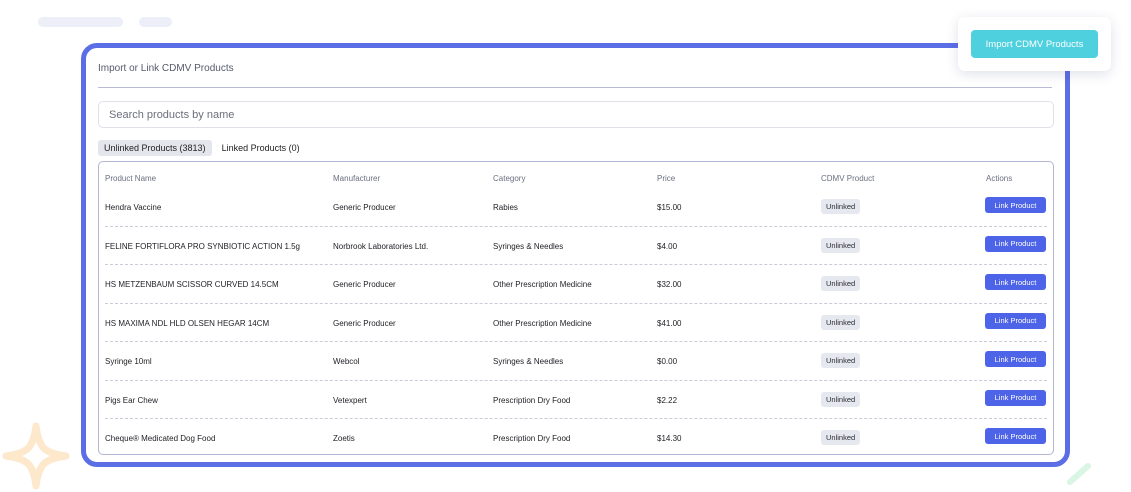 Image resolution: width=1131 pixels, height=492 pixels. What do you see at coordinates (131, 178) in the screenshot?
I see `header-product-name: Product Name` at bounding box center [131, 178].